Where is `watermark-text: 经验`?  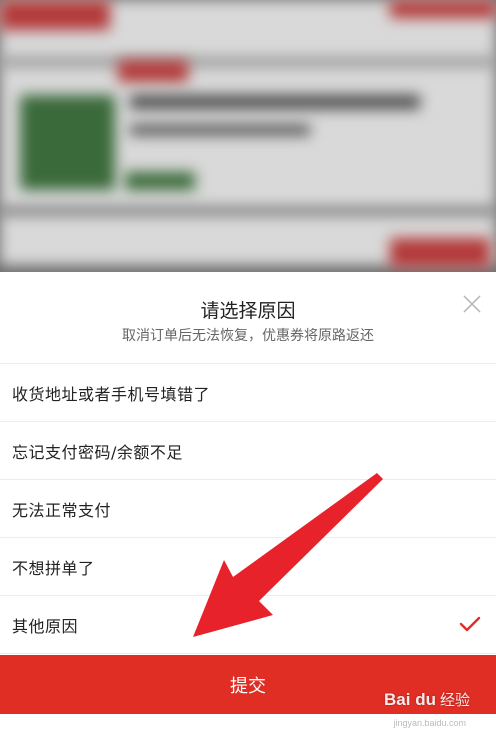
watermark-text: 经验 is located at coordinates (454, 700).